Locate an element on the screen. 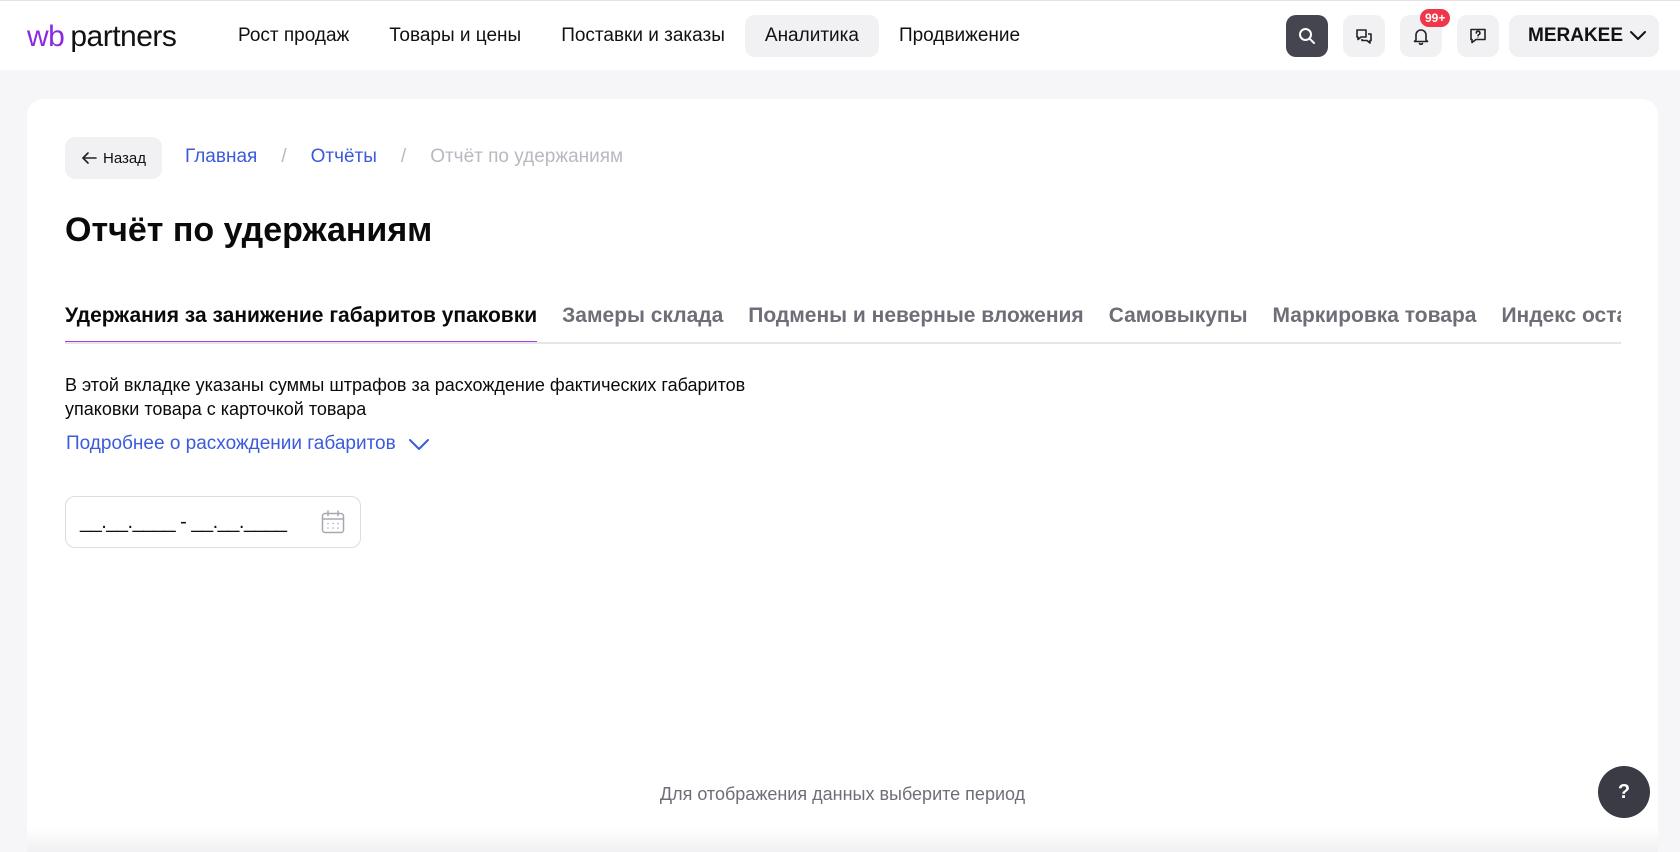  page-title: Отчёт по удержаниям is located at coordinates (249, 230).